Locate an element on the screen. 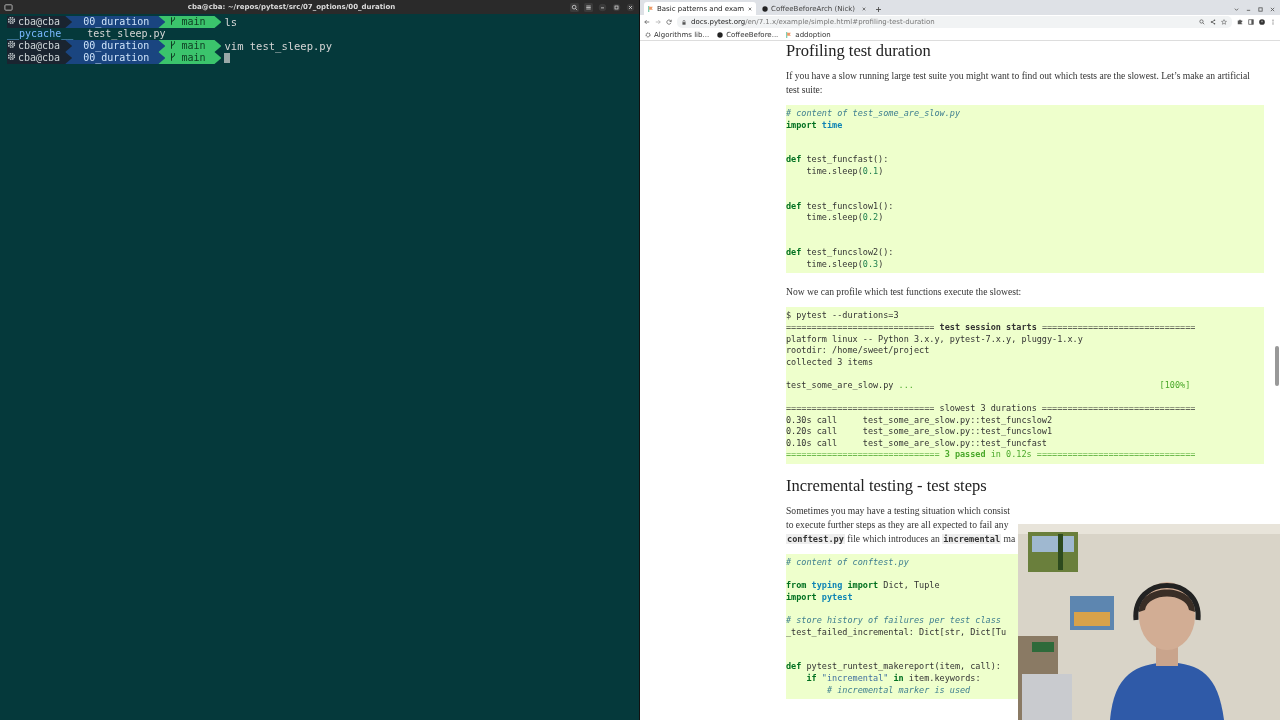  scrollbar-thumb is located at coordinates (1277, 366).